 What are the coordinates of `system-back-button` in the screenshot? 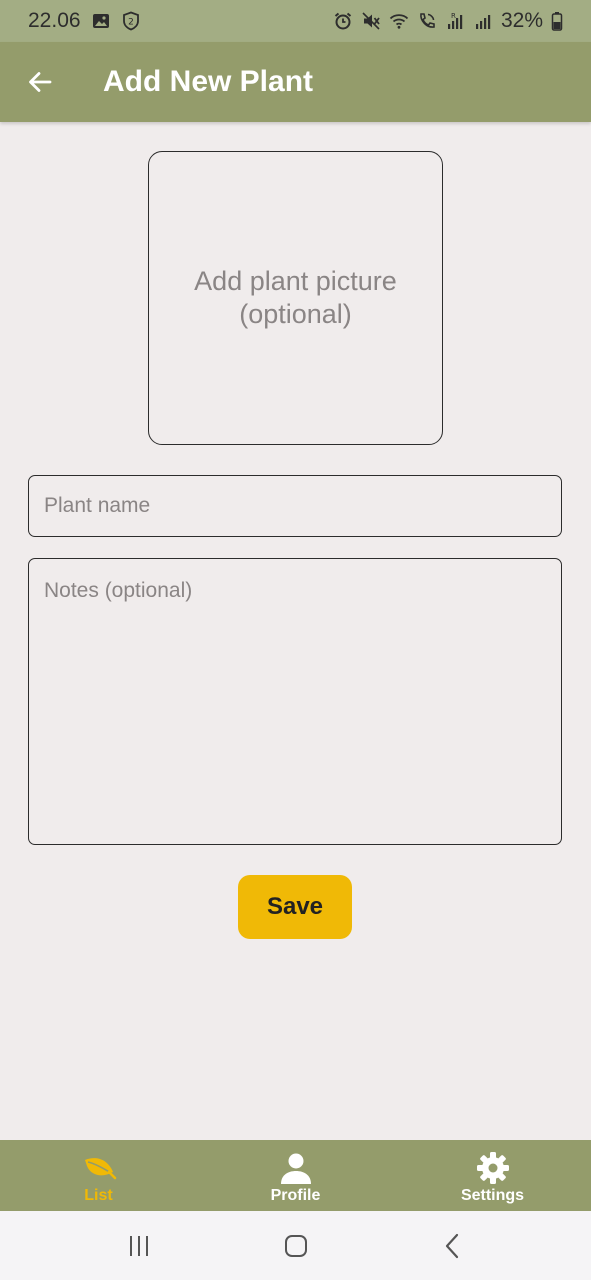 It's located at (453, 1246).